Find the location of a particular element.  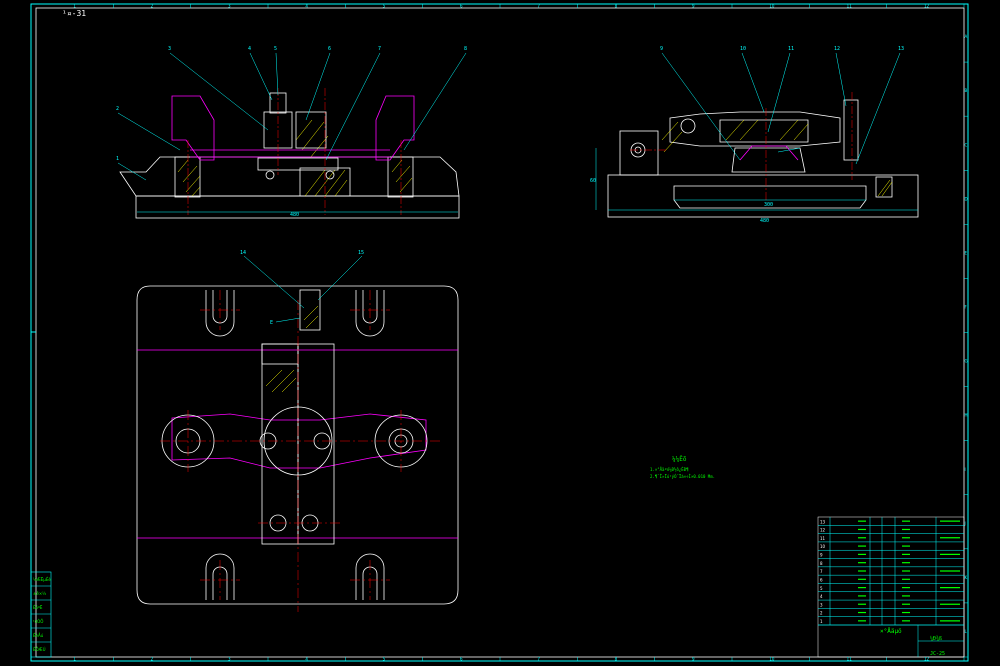

ruler-label-side: F is located at coordinates (966, 307).